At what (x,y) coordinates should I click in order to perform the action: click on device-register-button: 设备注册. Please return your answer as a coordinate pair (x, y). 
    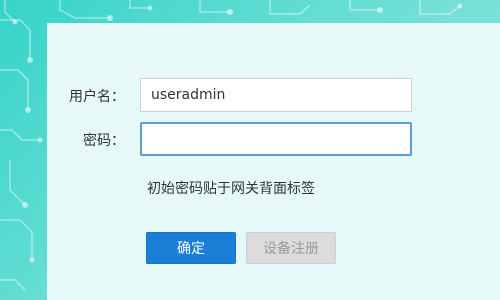
    Looking at the image, I should click on (291, 248).